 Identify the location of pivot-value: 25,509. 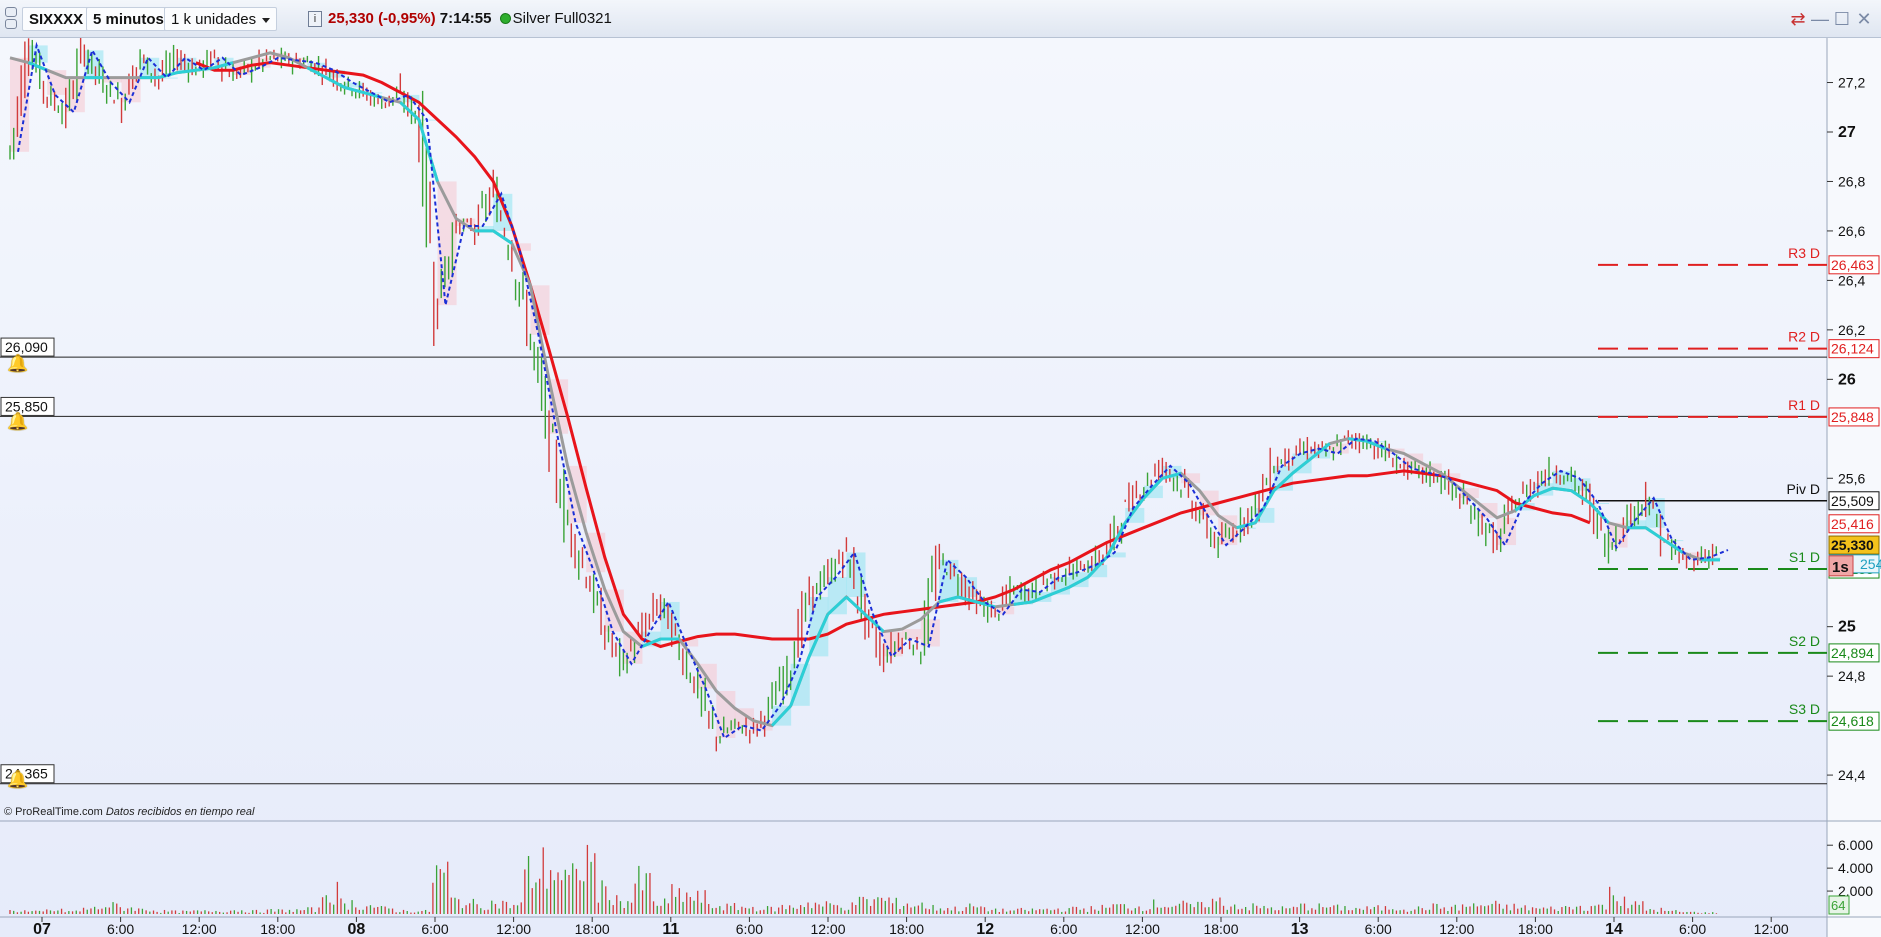
(1852, 501).